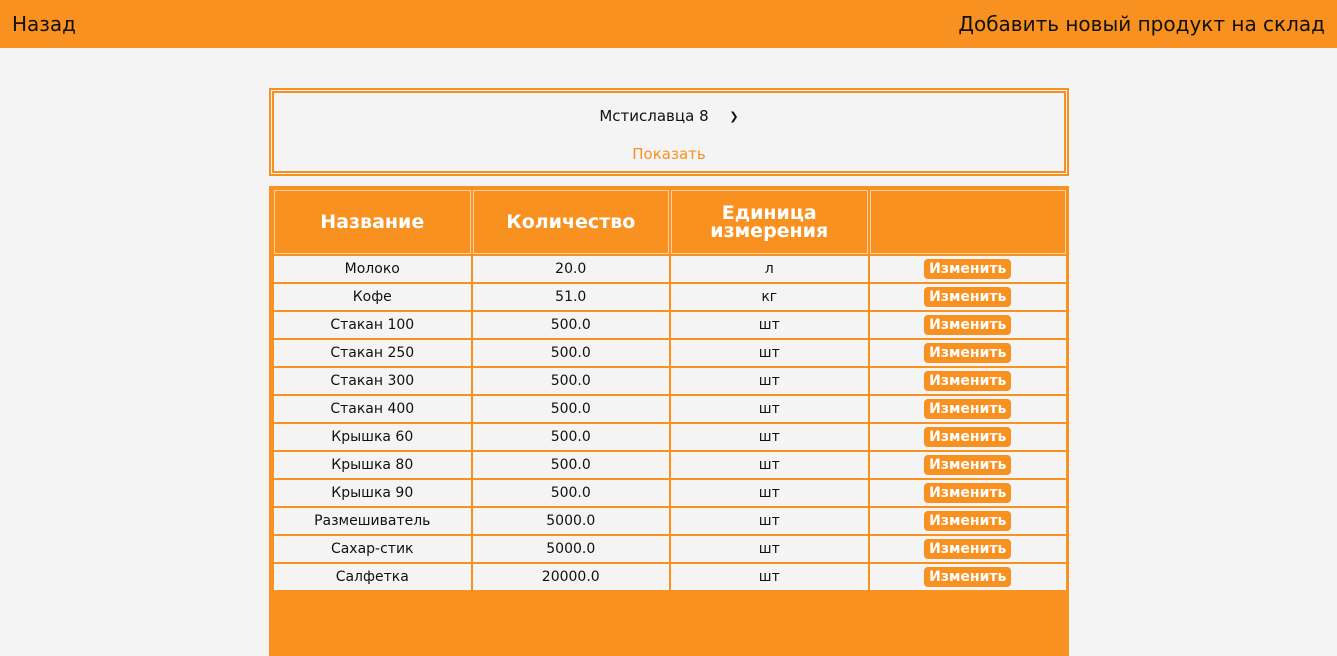 The height and width of the screenshot is (656, 1337). Describe the element at coordinates (669, 132) in the screenshot. I see `location-filter-panel: Мстиславца 8 ❯ Показать` at that location.